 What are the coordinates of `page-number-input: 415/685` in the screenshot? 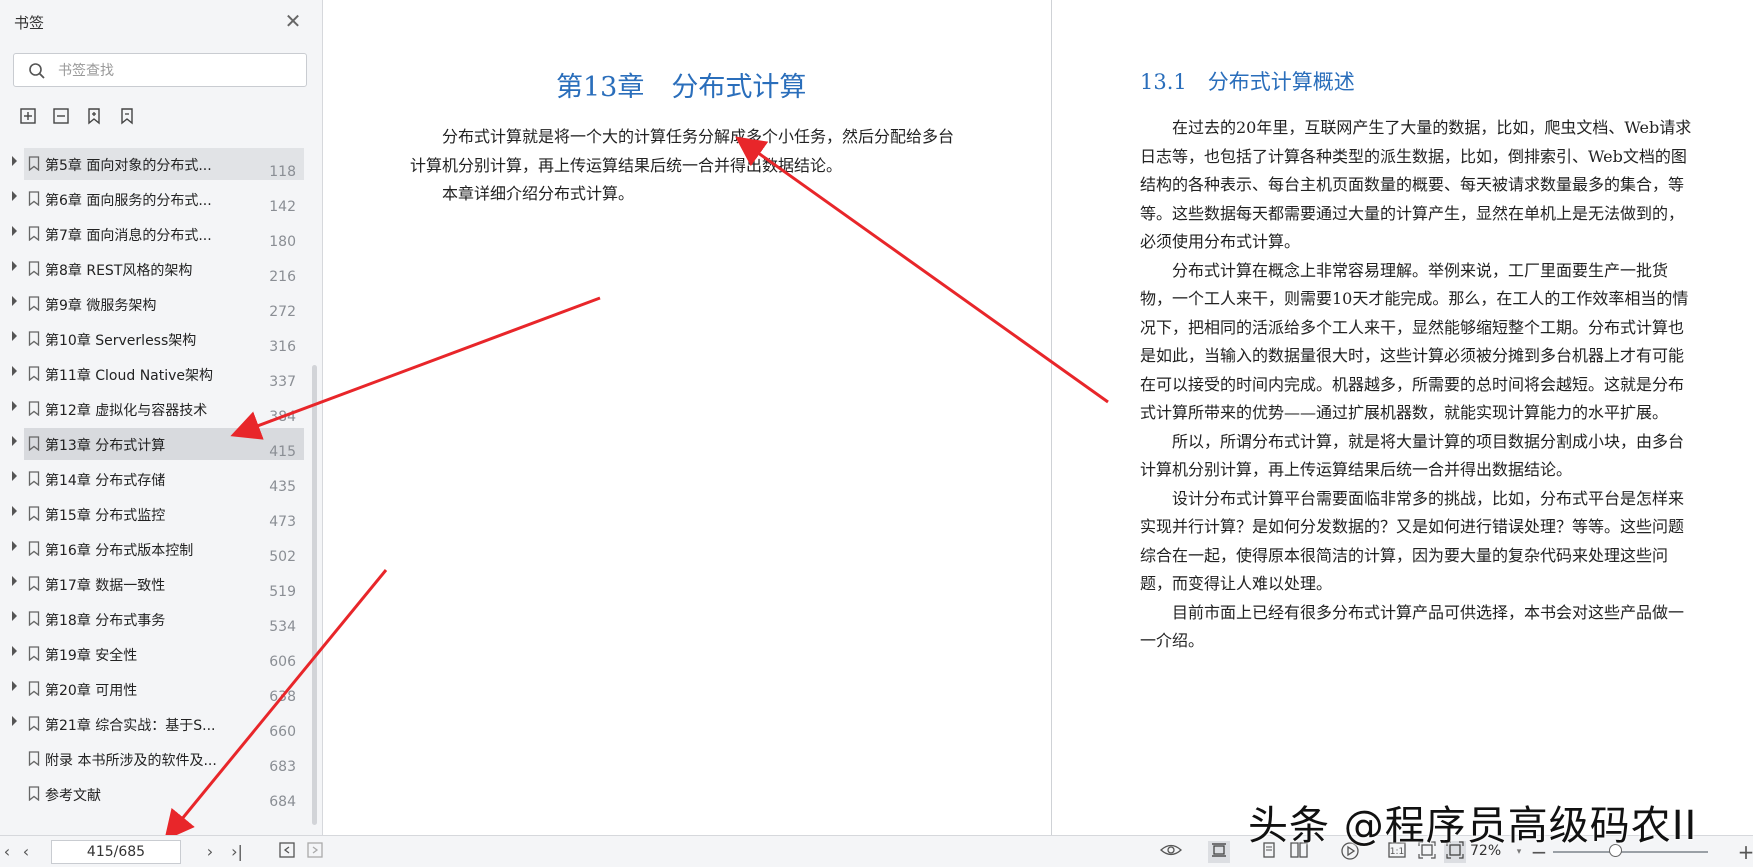 It's located at (116, 852).